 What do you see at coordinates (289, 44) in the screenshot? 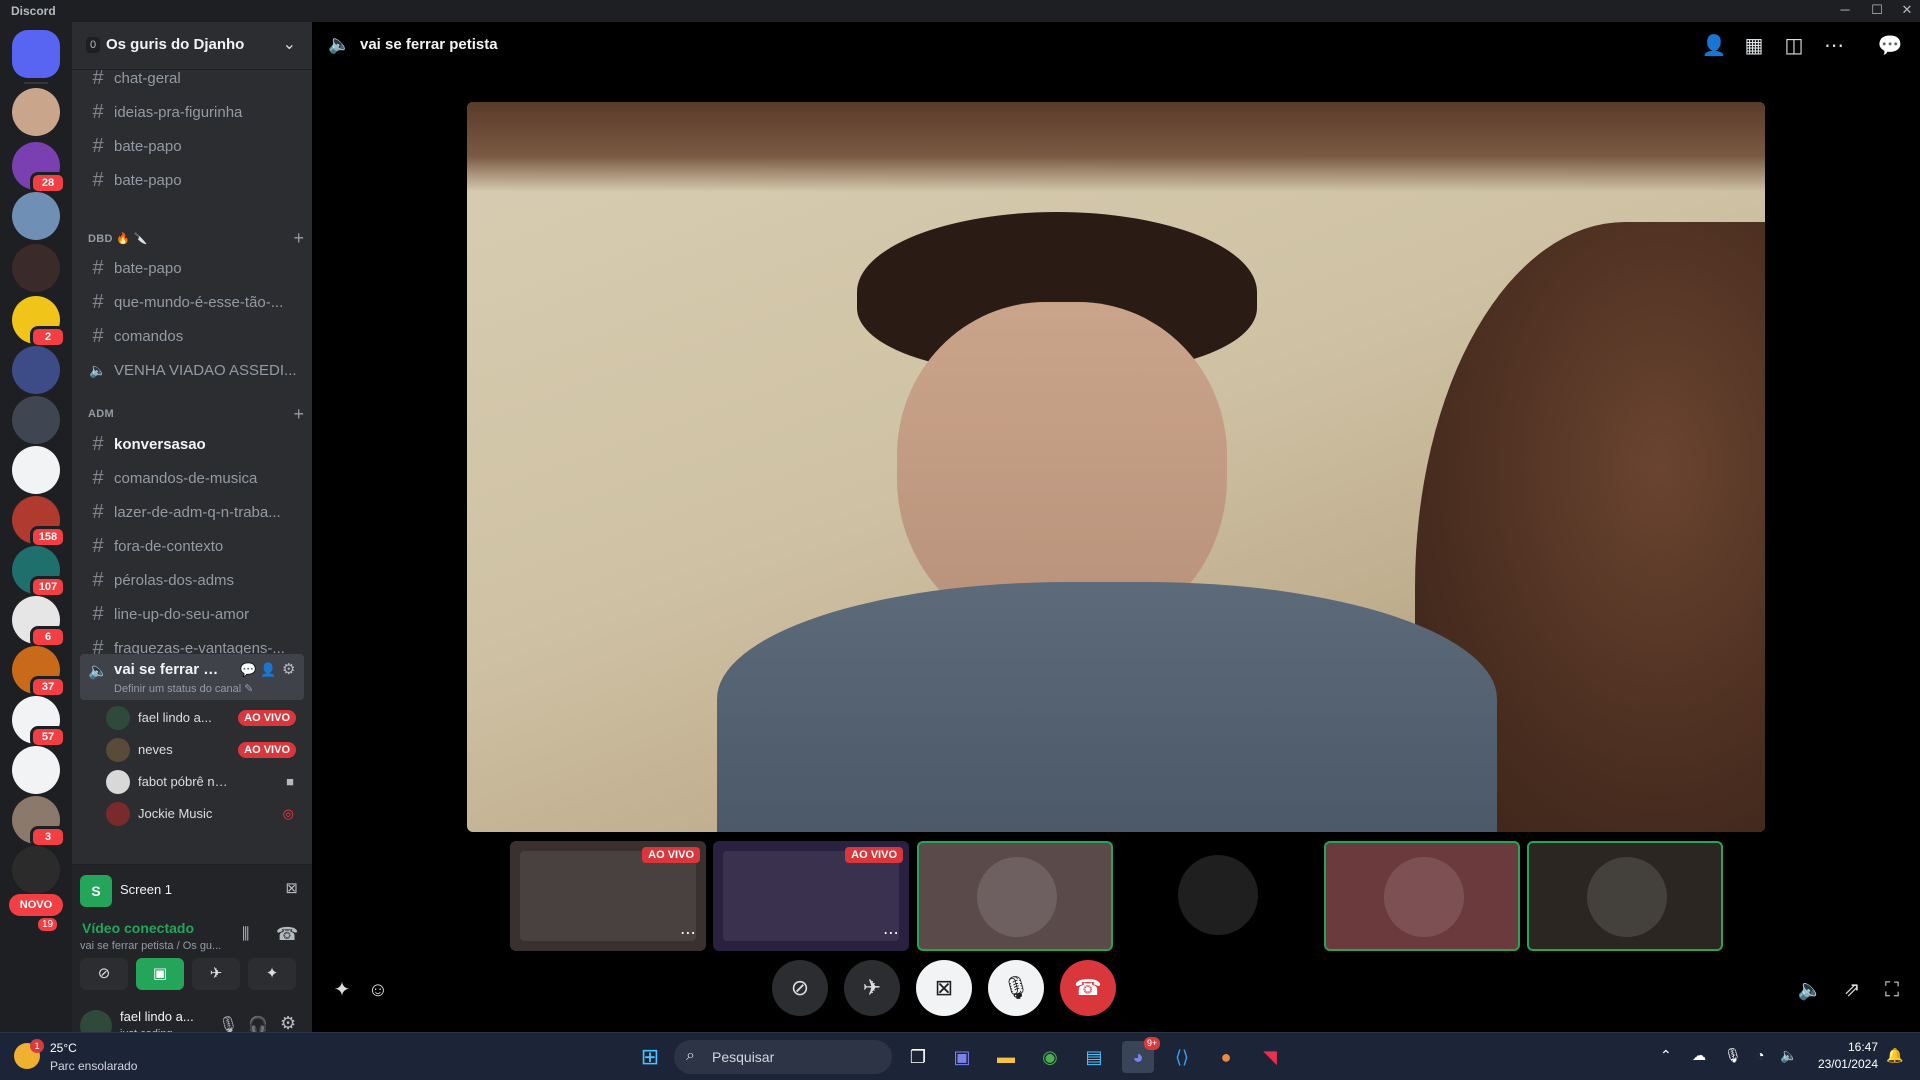
I see `chevron-down-icon: ⌄` at bounding box center [289, 44].